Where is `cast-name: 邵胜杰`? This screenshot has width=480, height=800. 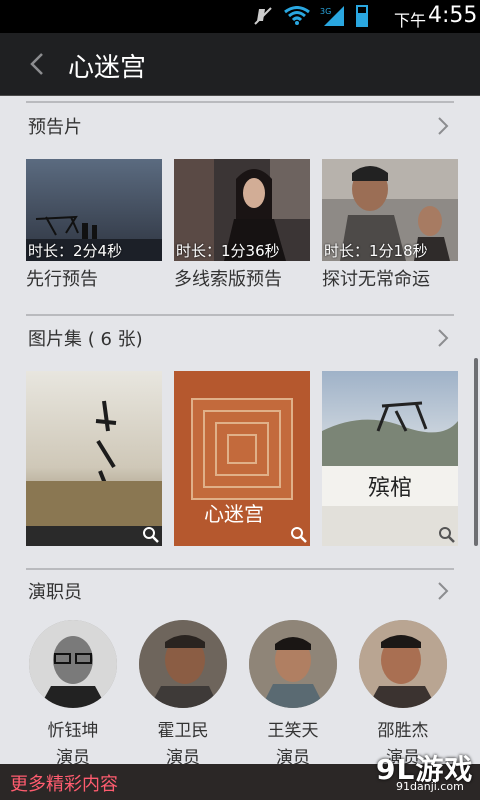
cast-name: 邵胜杰 is located at coordinates (403, 731).